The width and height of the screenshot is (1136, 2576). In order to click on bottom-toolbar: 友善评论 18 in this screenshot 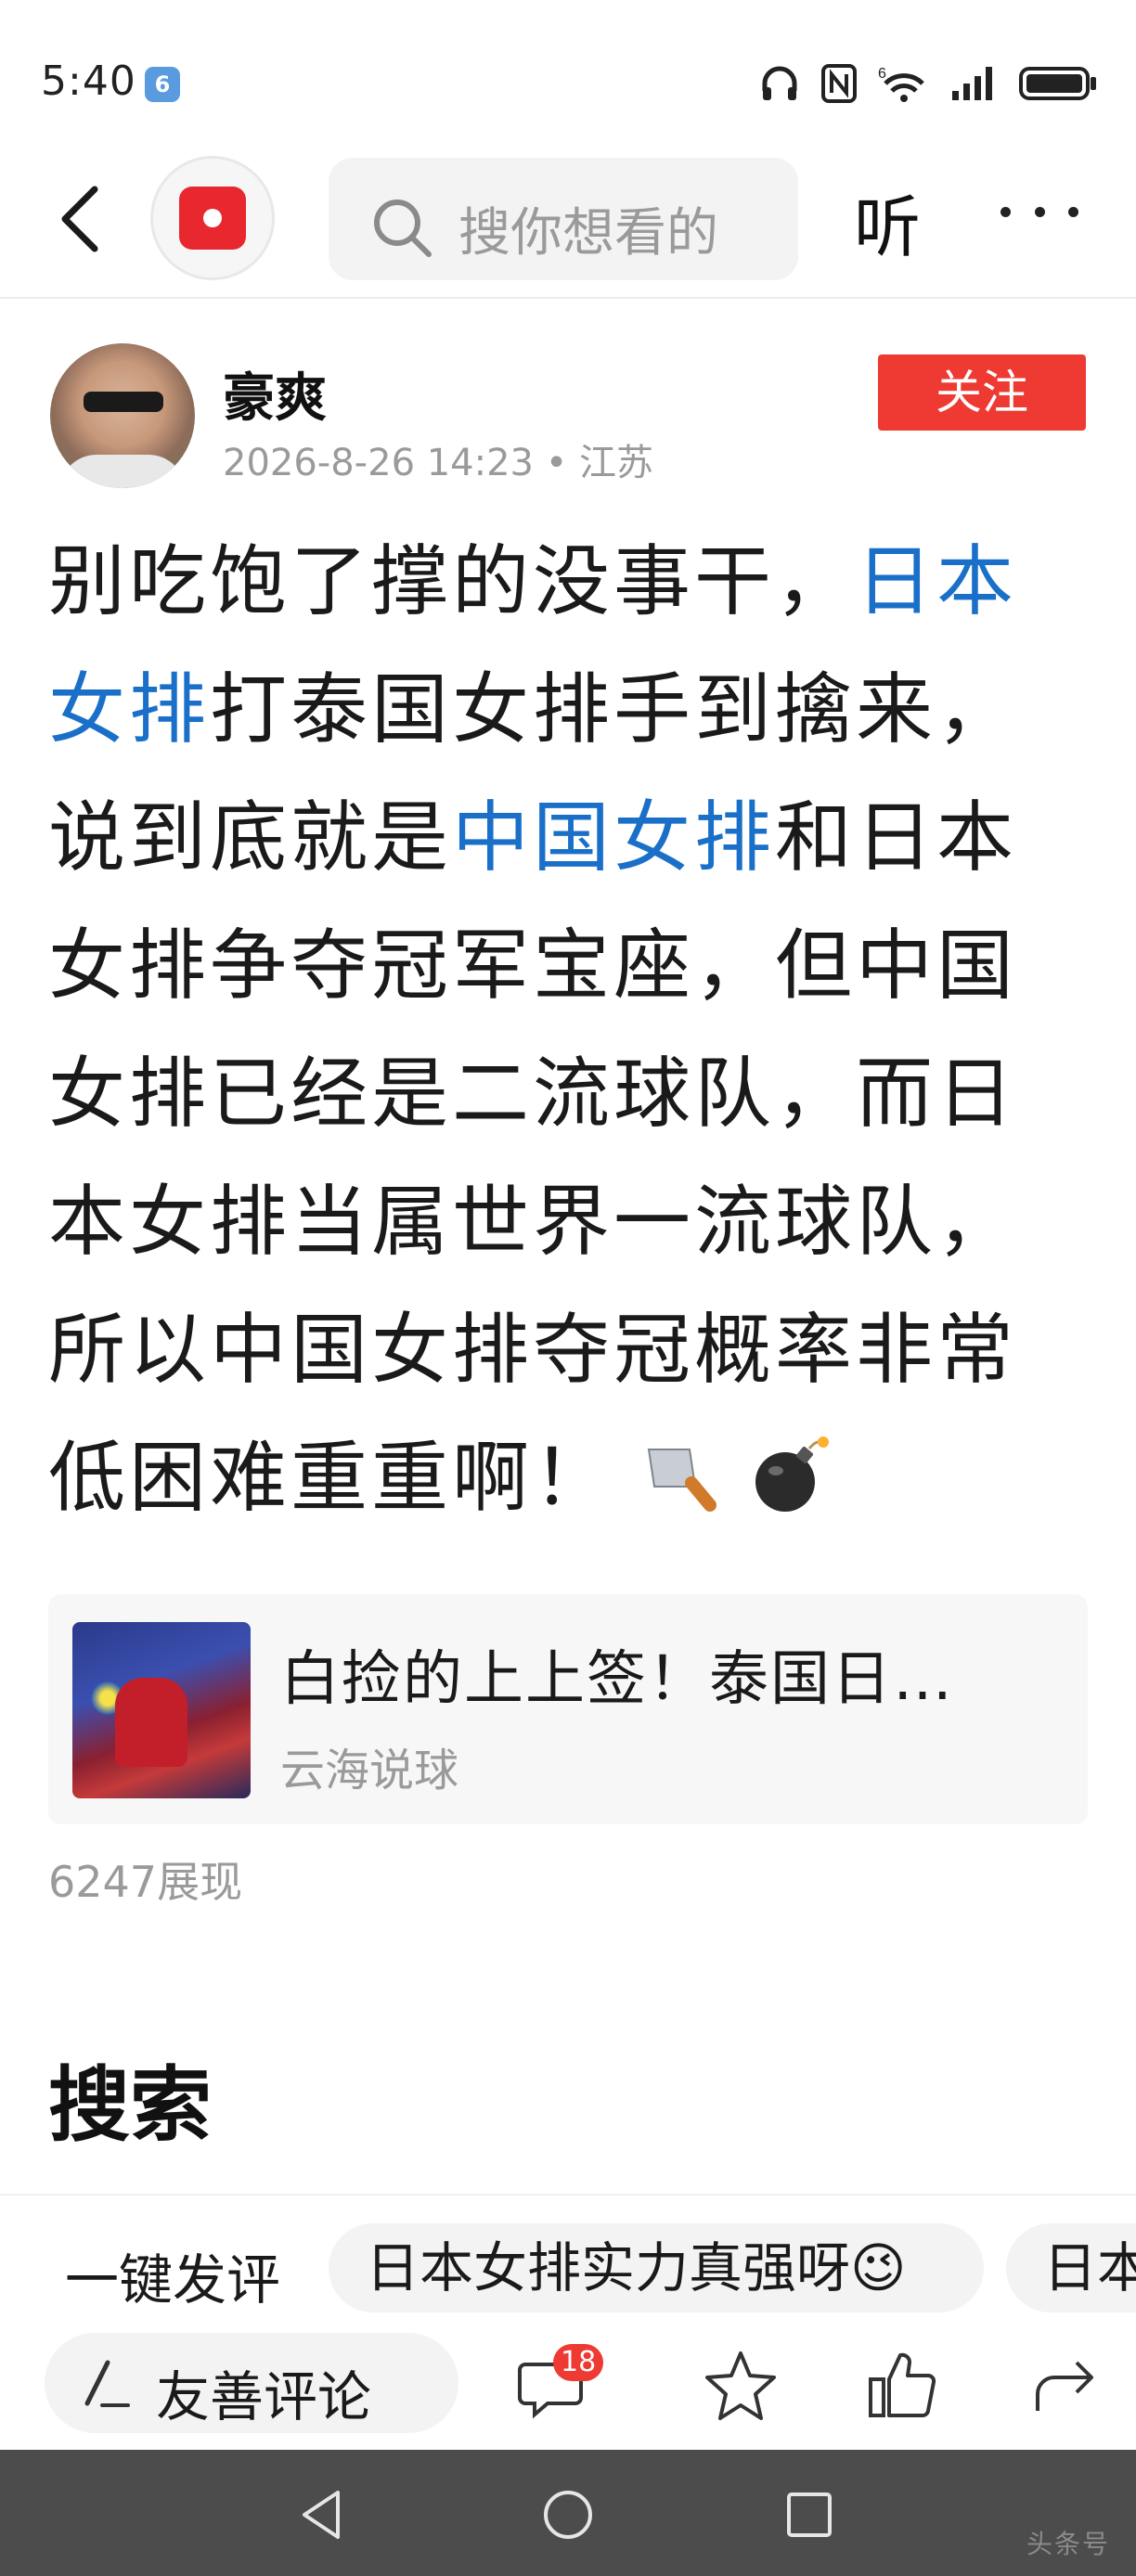, I will do `click(568, 2390)`.